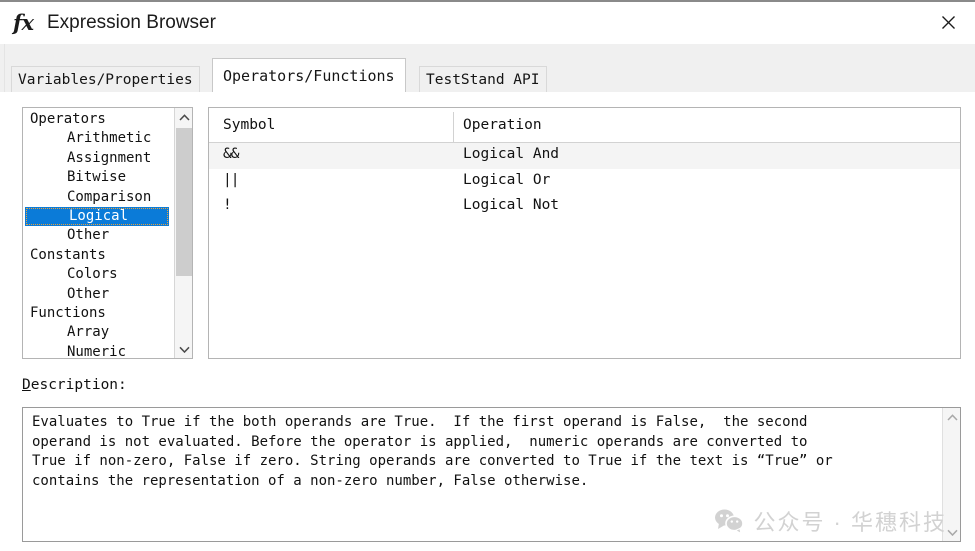  I want to click on symbol-table-body: && Logical And || Logical Or! Logical Not, so click(584, 181).